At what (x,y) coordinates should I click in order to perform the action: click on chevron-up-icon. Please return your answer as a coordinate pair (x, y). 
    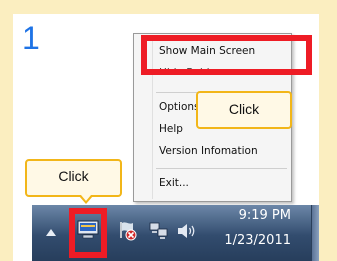
    Looking at the image, I should click on (51, 233).